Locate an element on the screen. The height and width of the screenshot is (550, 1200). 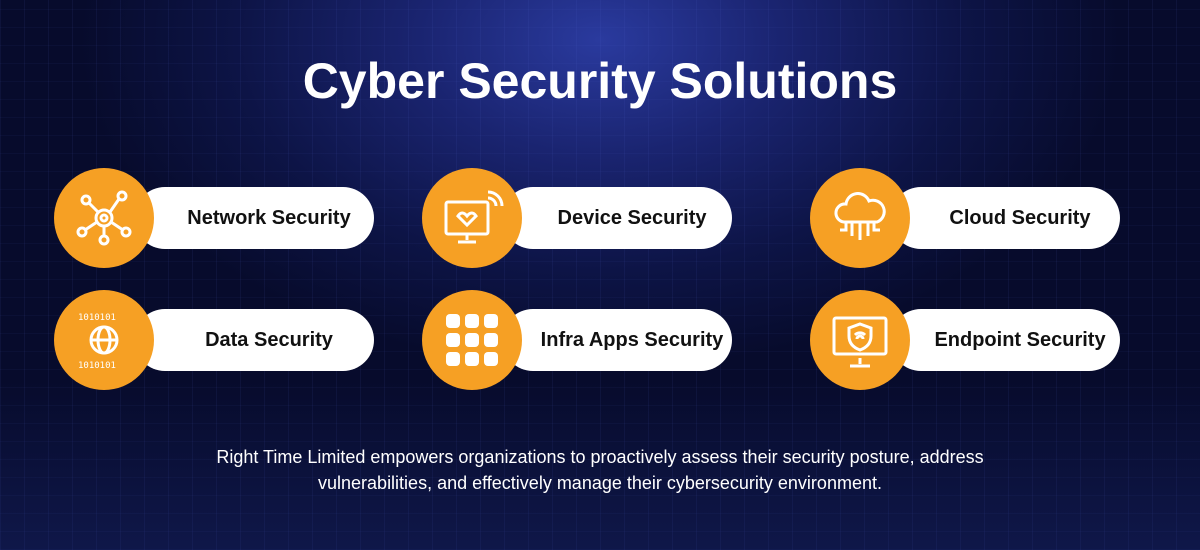
solution-label: Cloud Security is located at coordinates (1020, 217).